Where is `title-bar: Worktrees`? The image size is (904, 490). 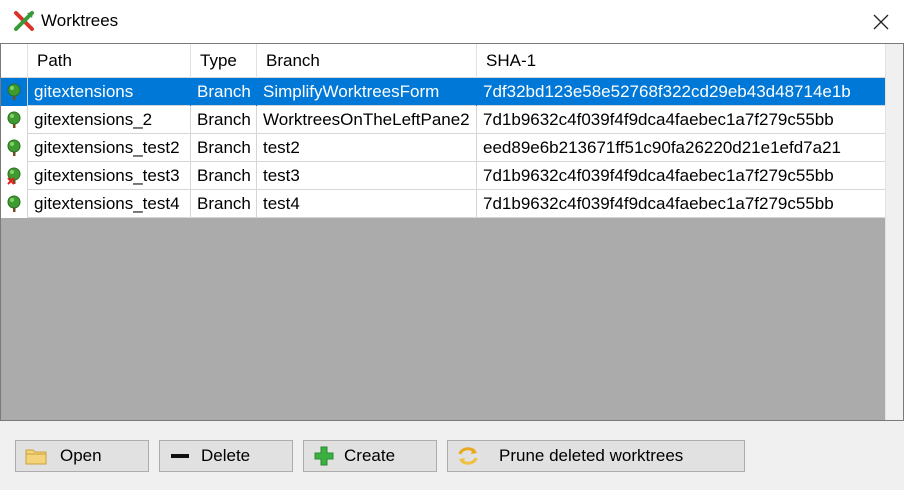
title-bar: Worktrees is located at coordinates (452, 21).